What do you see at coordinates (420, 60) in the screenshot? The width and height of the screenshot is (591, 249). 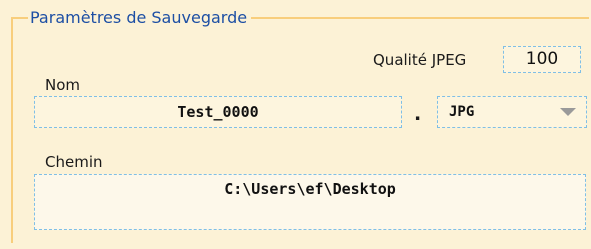 I see `quality-label: Qualité JPEG` at bounding box center [420, 60].